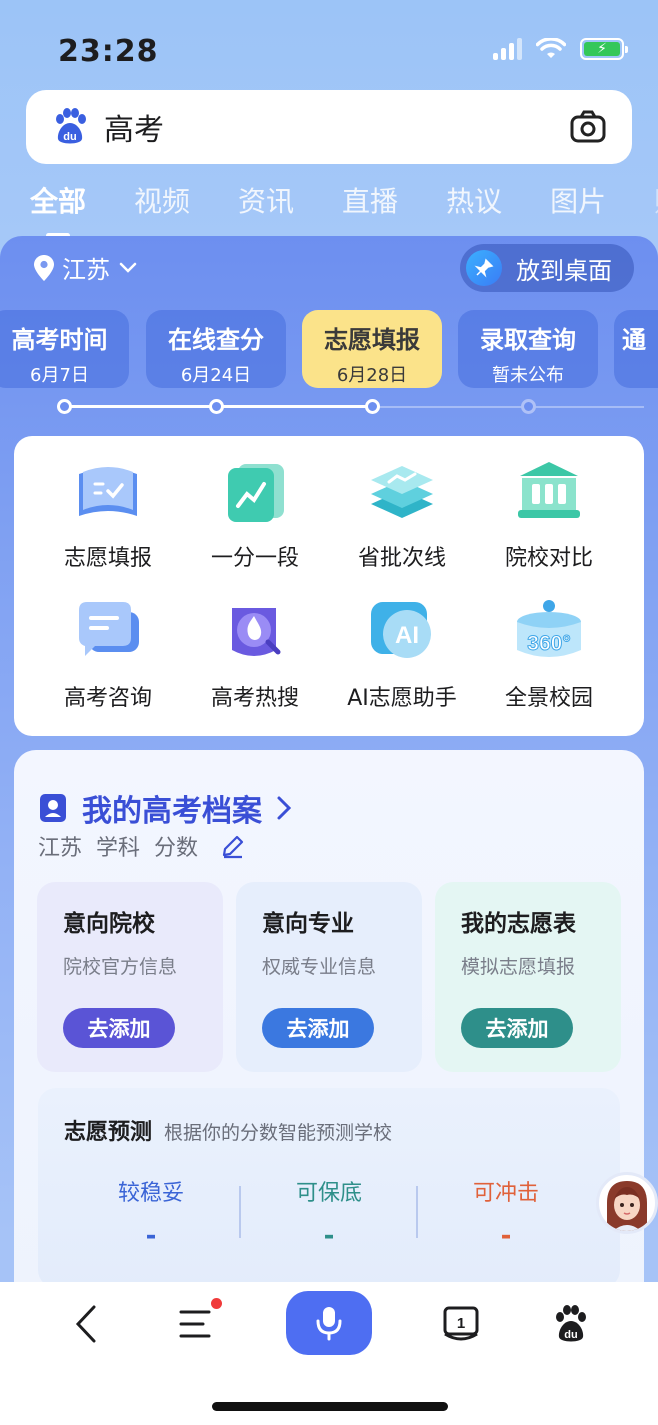 The image size is (658, 1425). What do you see at coordinates (176, 848) in the screenshot?
I see `profile-score: 分数` at bounding box center [176, 848].